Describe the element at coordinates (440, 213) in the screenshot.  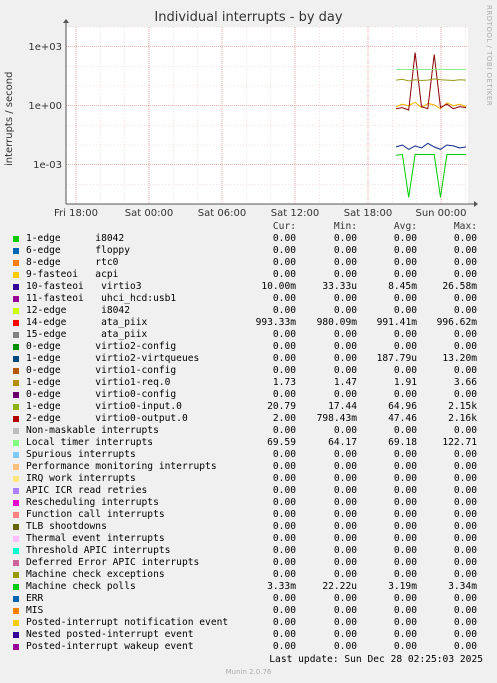
I see `x-tick-label: Sun 00:00` at that location.